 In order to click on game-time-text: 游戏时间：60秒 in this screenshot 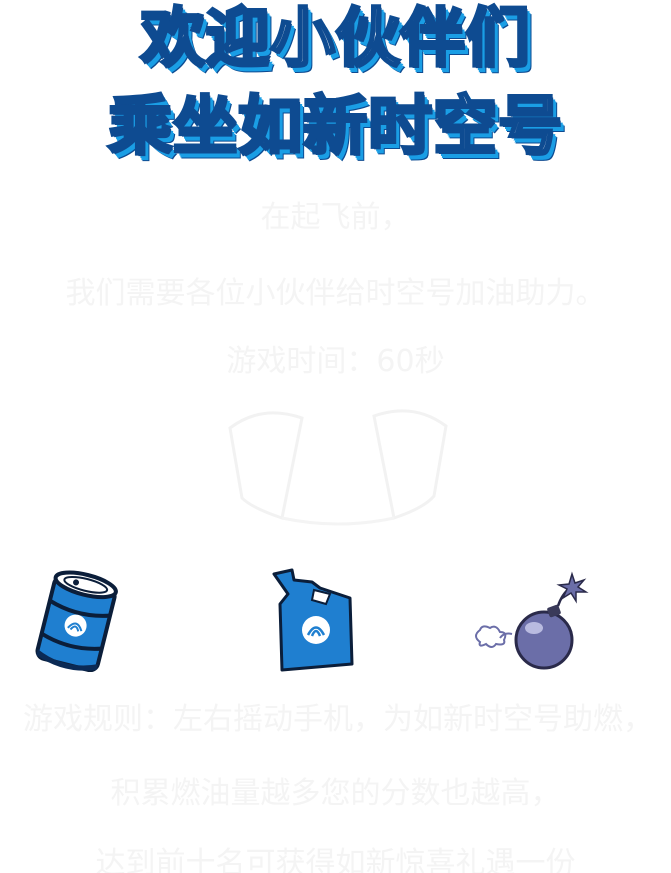, I will do `click(335, 361)`.